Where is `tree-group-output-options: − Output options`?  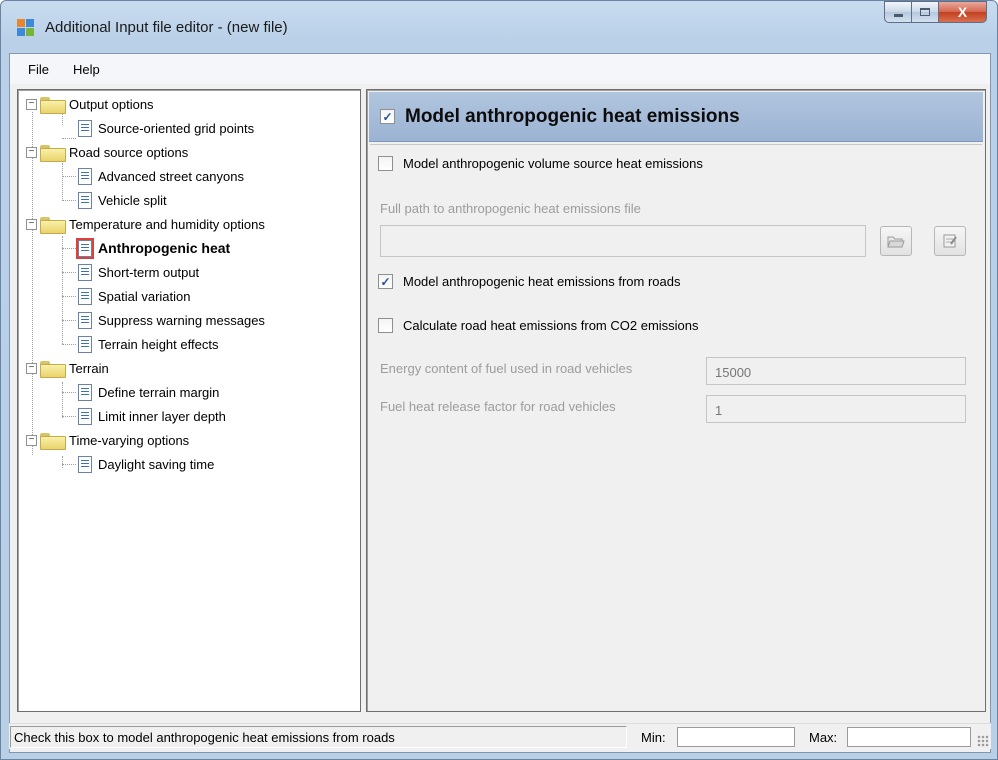 tree-group-output-options: − Output options is located at coordinates (90, 104).